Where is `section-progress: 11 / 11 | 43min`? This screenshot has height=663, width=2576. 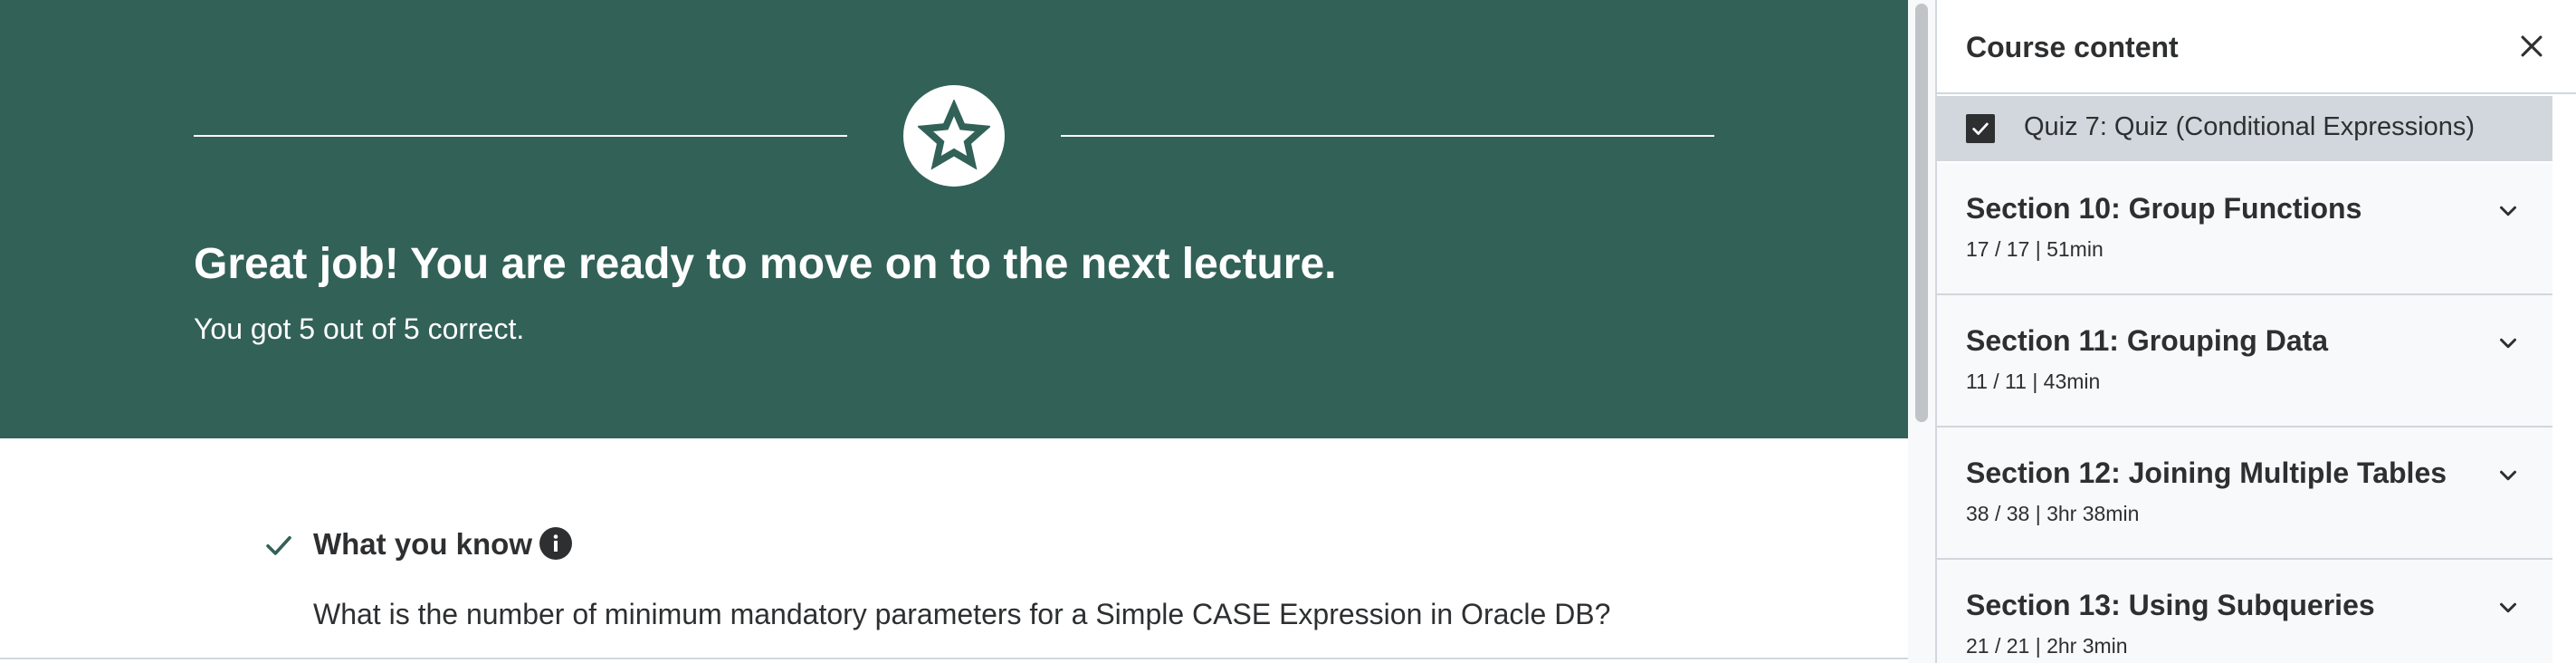 section-progress: 11 / 11 | 43min is located at coordinates (2034, 381).